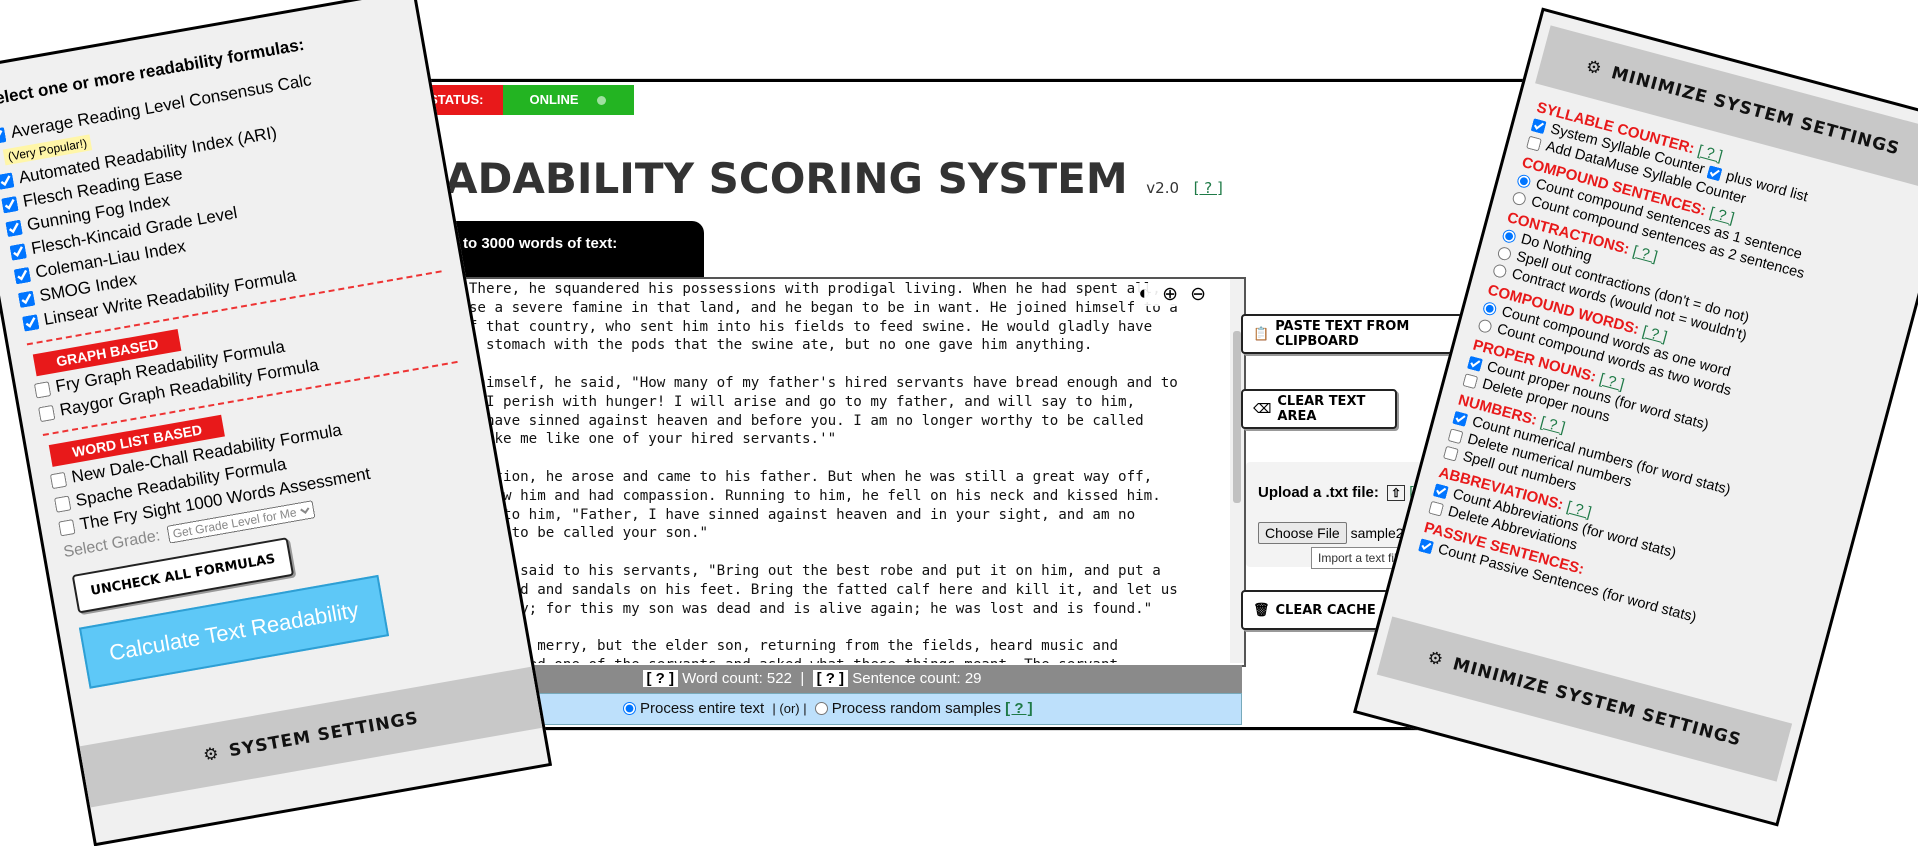 Image resolution: width=1918 pixels, height=846 pixels. What do you see at coordinates (1261, 334) in the screenshot?
I see `clipboard-icon: 📋` at bounding box center [1261, 334].